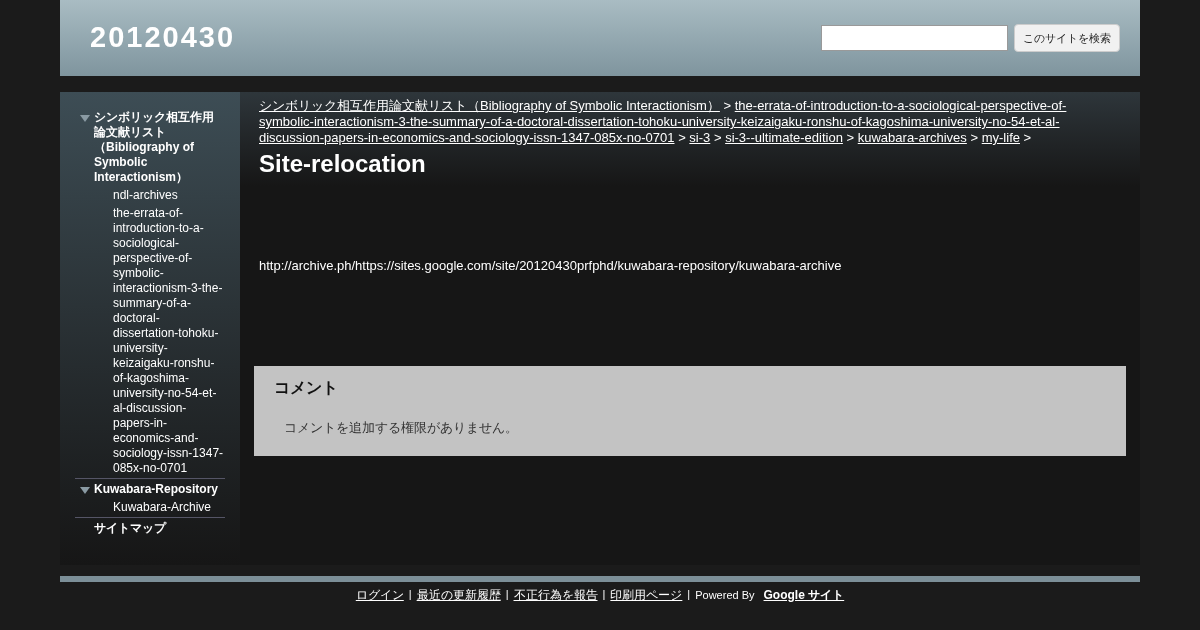  I want to click on footer-link: 印刷用ページ, so click(646, 595).